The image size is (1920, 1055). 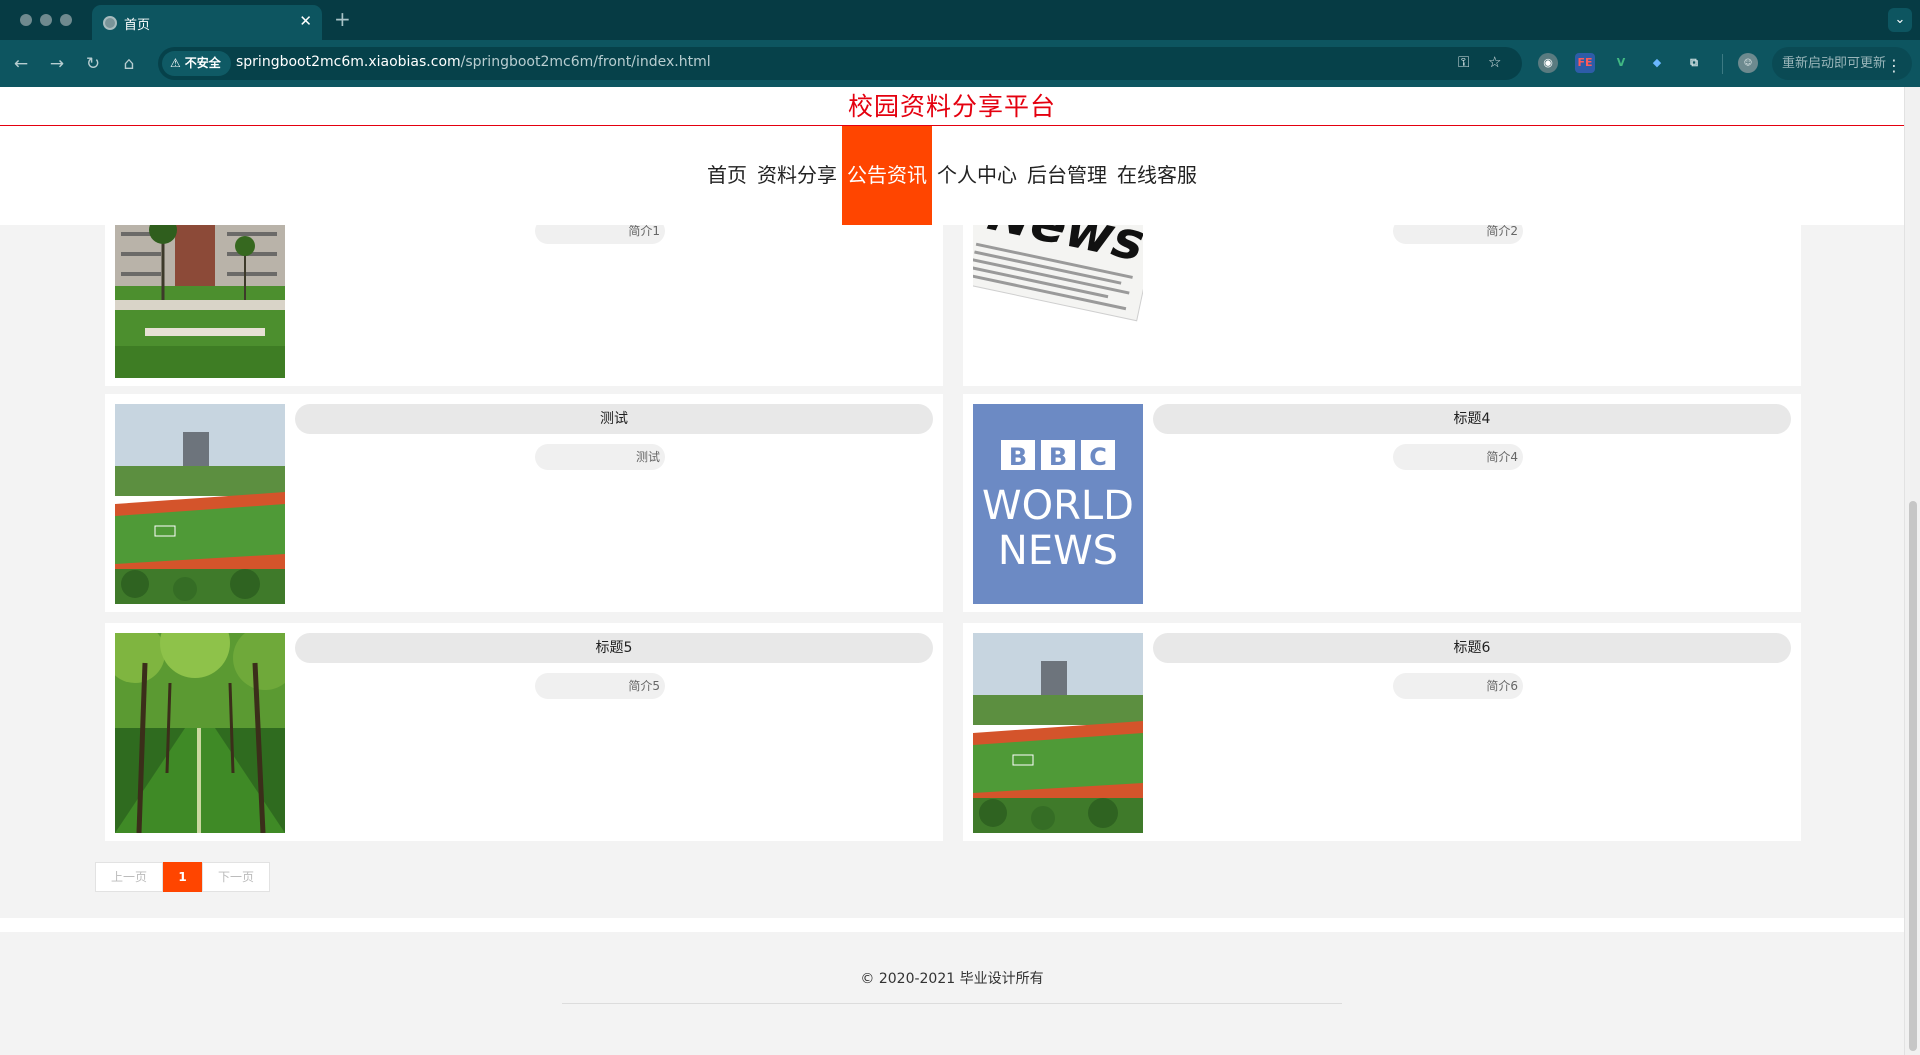 What do you see at coordinates (977, 175) in the screenshot?
I see `nav-item-personal-center: 个人中心` at bounding box center [977, 175].